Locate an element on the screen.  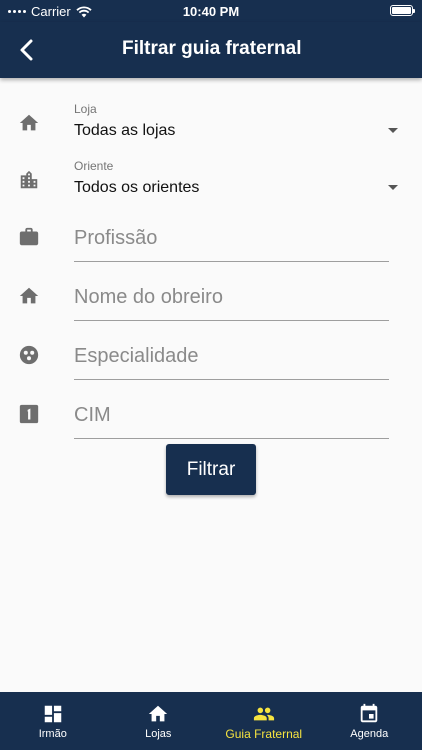
page-title: Filtrar guia fraternal is located at coordinates (212, 48).